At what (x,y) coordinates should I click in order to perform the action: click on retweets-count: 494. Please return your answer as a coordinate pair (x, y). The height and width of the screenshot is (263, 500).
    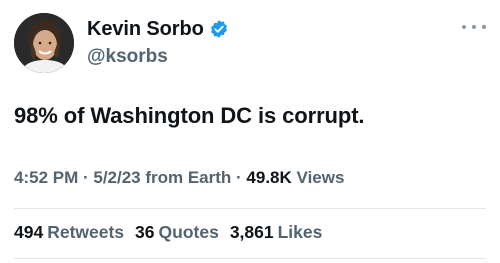
    Looking at the image, I should click on (29, 232).